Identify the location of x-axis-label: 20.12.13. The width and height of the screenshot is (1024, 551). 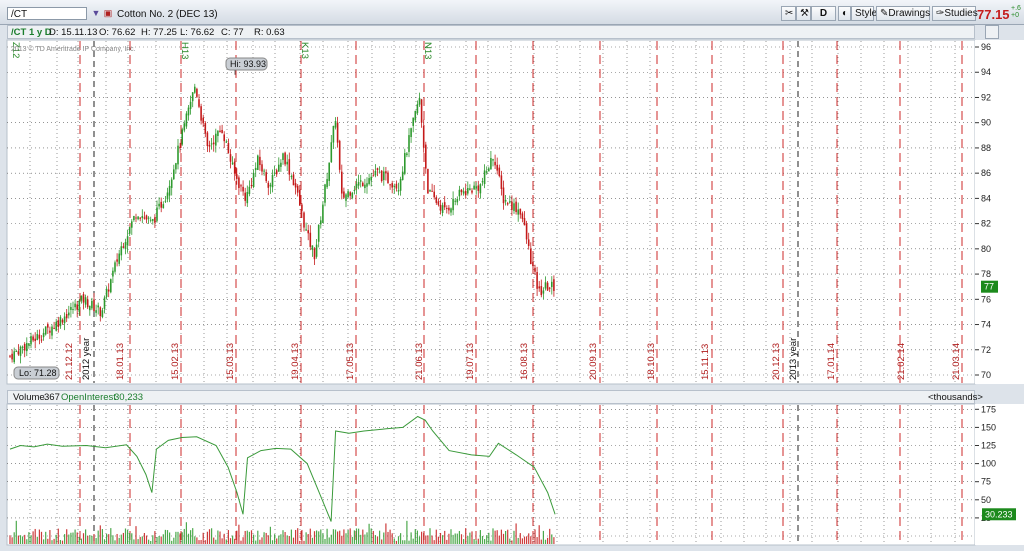
(776, 361).